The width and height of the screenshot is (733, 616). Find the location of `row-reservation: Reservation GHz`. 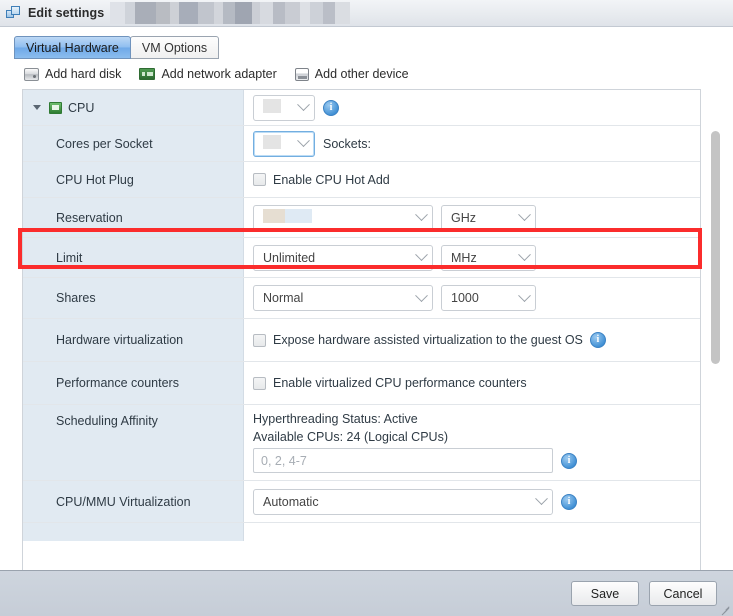

row-reservation: Reservation GHz is located at coordinates (361, 218).